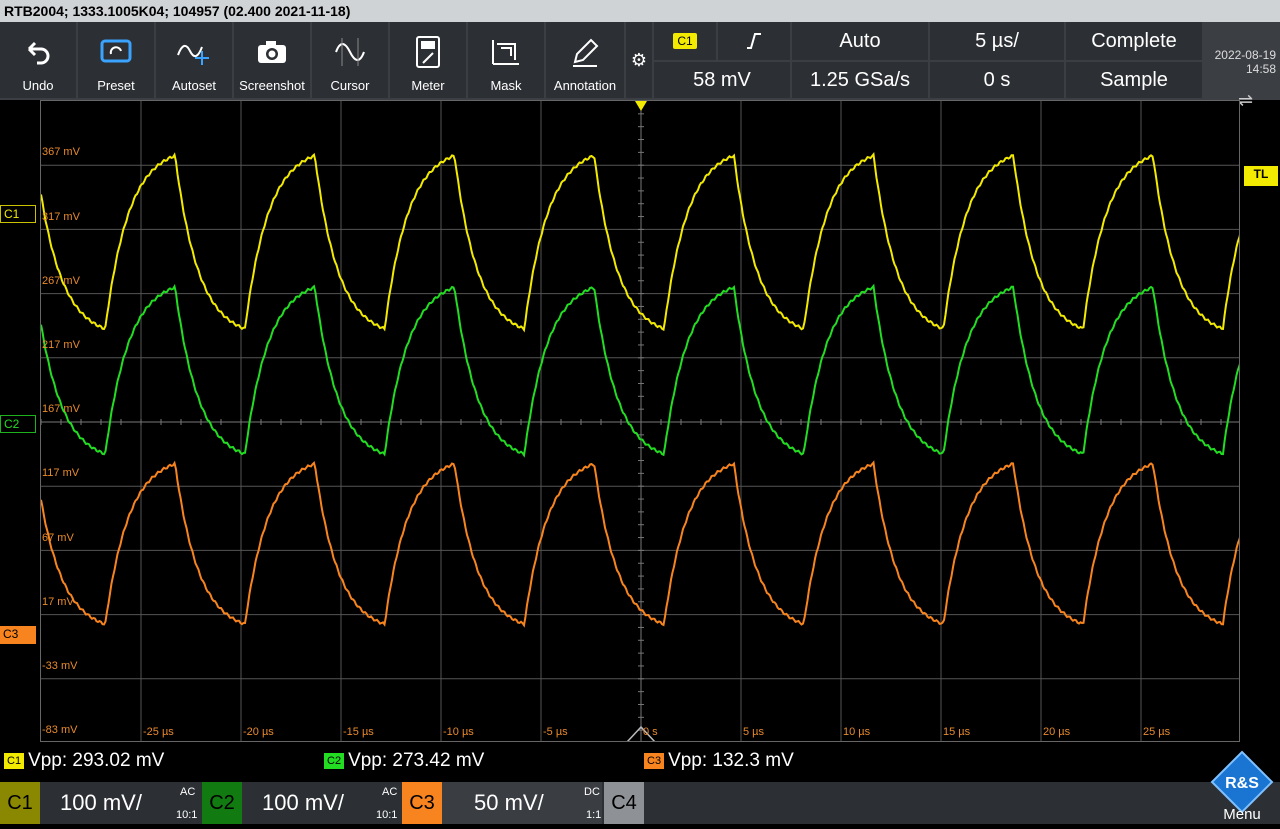 The height and width of the screenshot is (829, 1280). Describe the element at coordinates (116, 85) in the screenshot. I see `preset-label: Preset` at that location.